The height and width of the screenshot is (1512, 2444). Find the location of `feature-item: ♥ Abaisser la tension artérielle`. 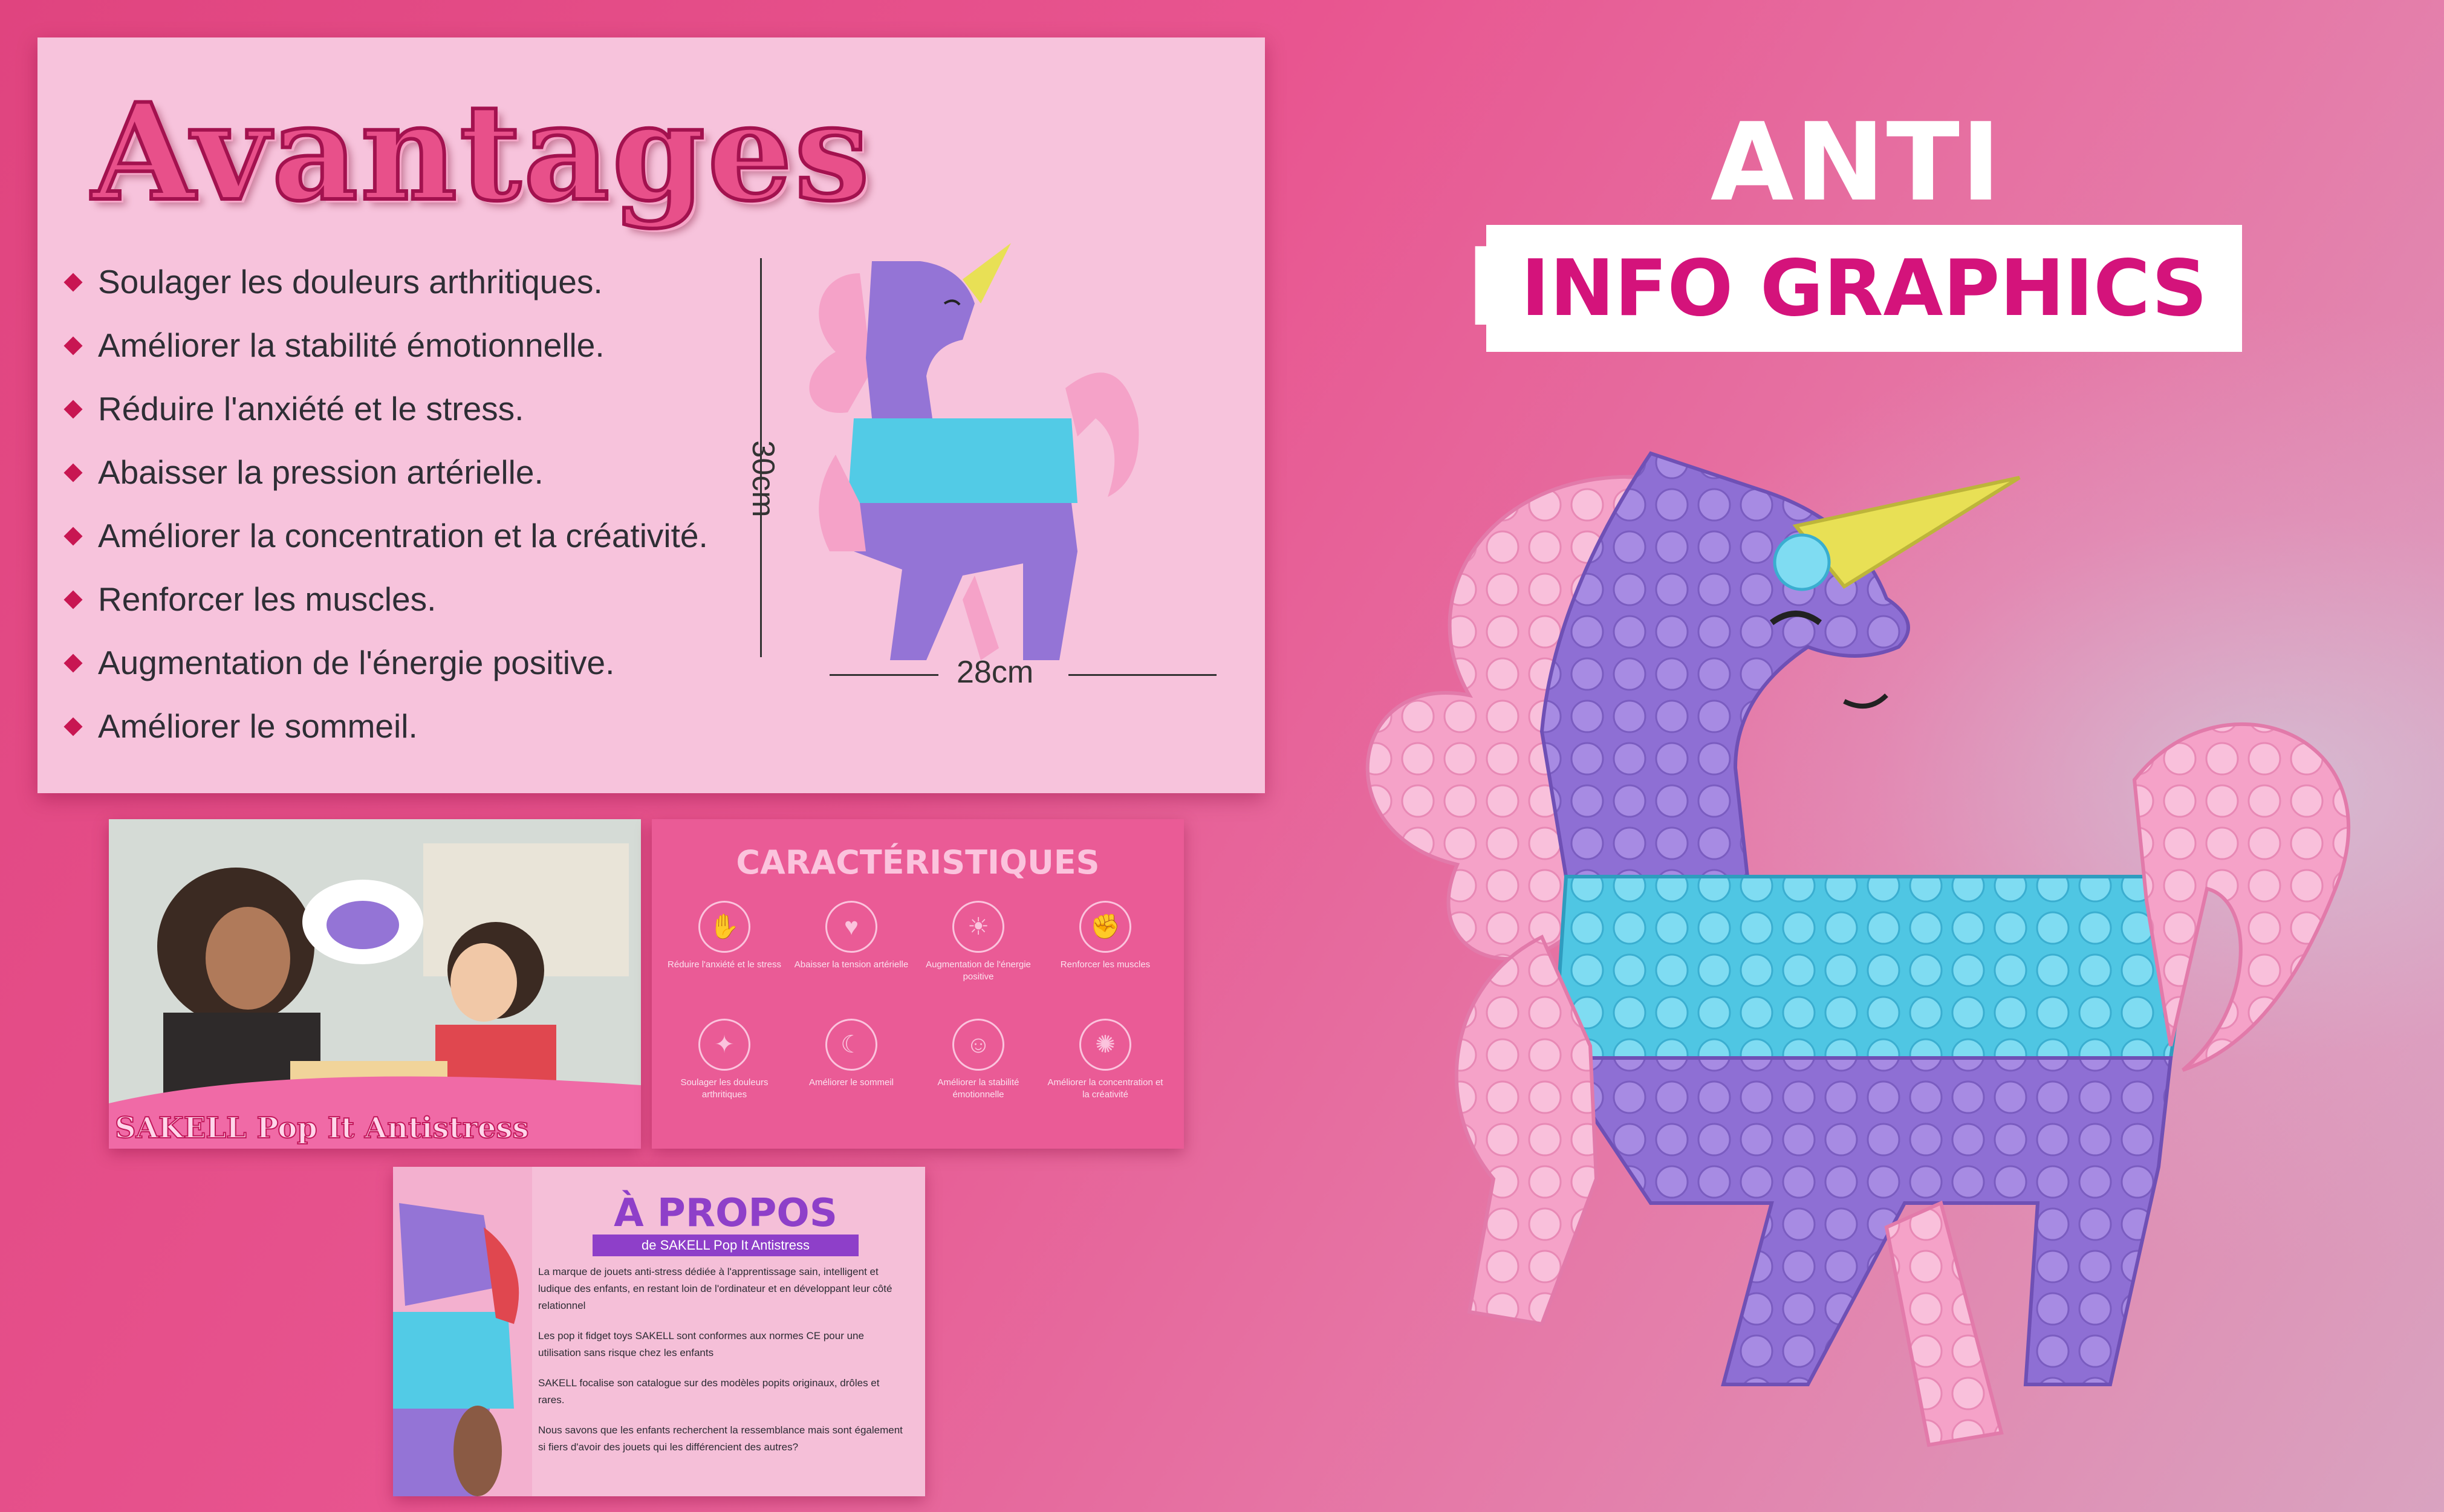

feature-item: ♥ Abaisser la tension artérielle is located at coordinates (851, 936).